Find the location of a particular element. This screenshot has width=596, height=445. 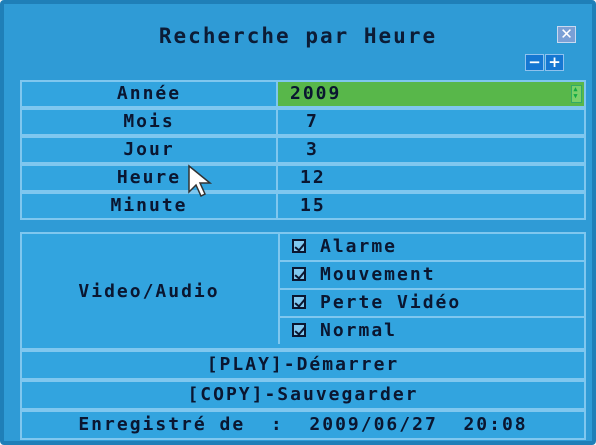

hour-field: 12 is located at coordinates (431, 178).